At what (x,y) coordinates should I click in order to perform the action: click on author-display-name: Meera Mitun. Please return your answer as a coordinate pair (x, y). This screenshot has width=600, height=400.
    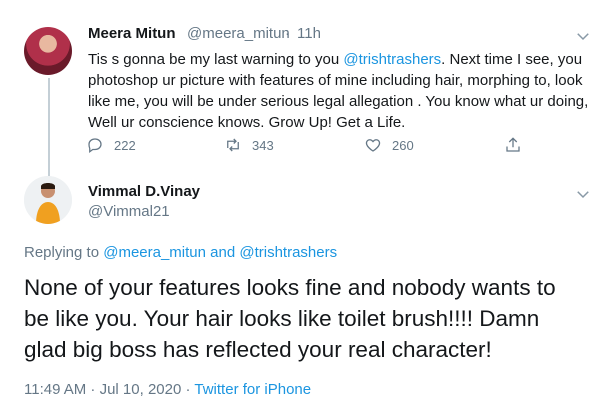
    Looking at the image, I should click on (132, 33).